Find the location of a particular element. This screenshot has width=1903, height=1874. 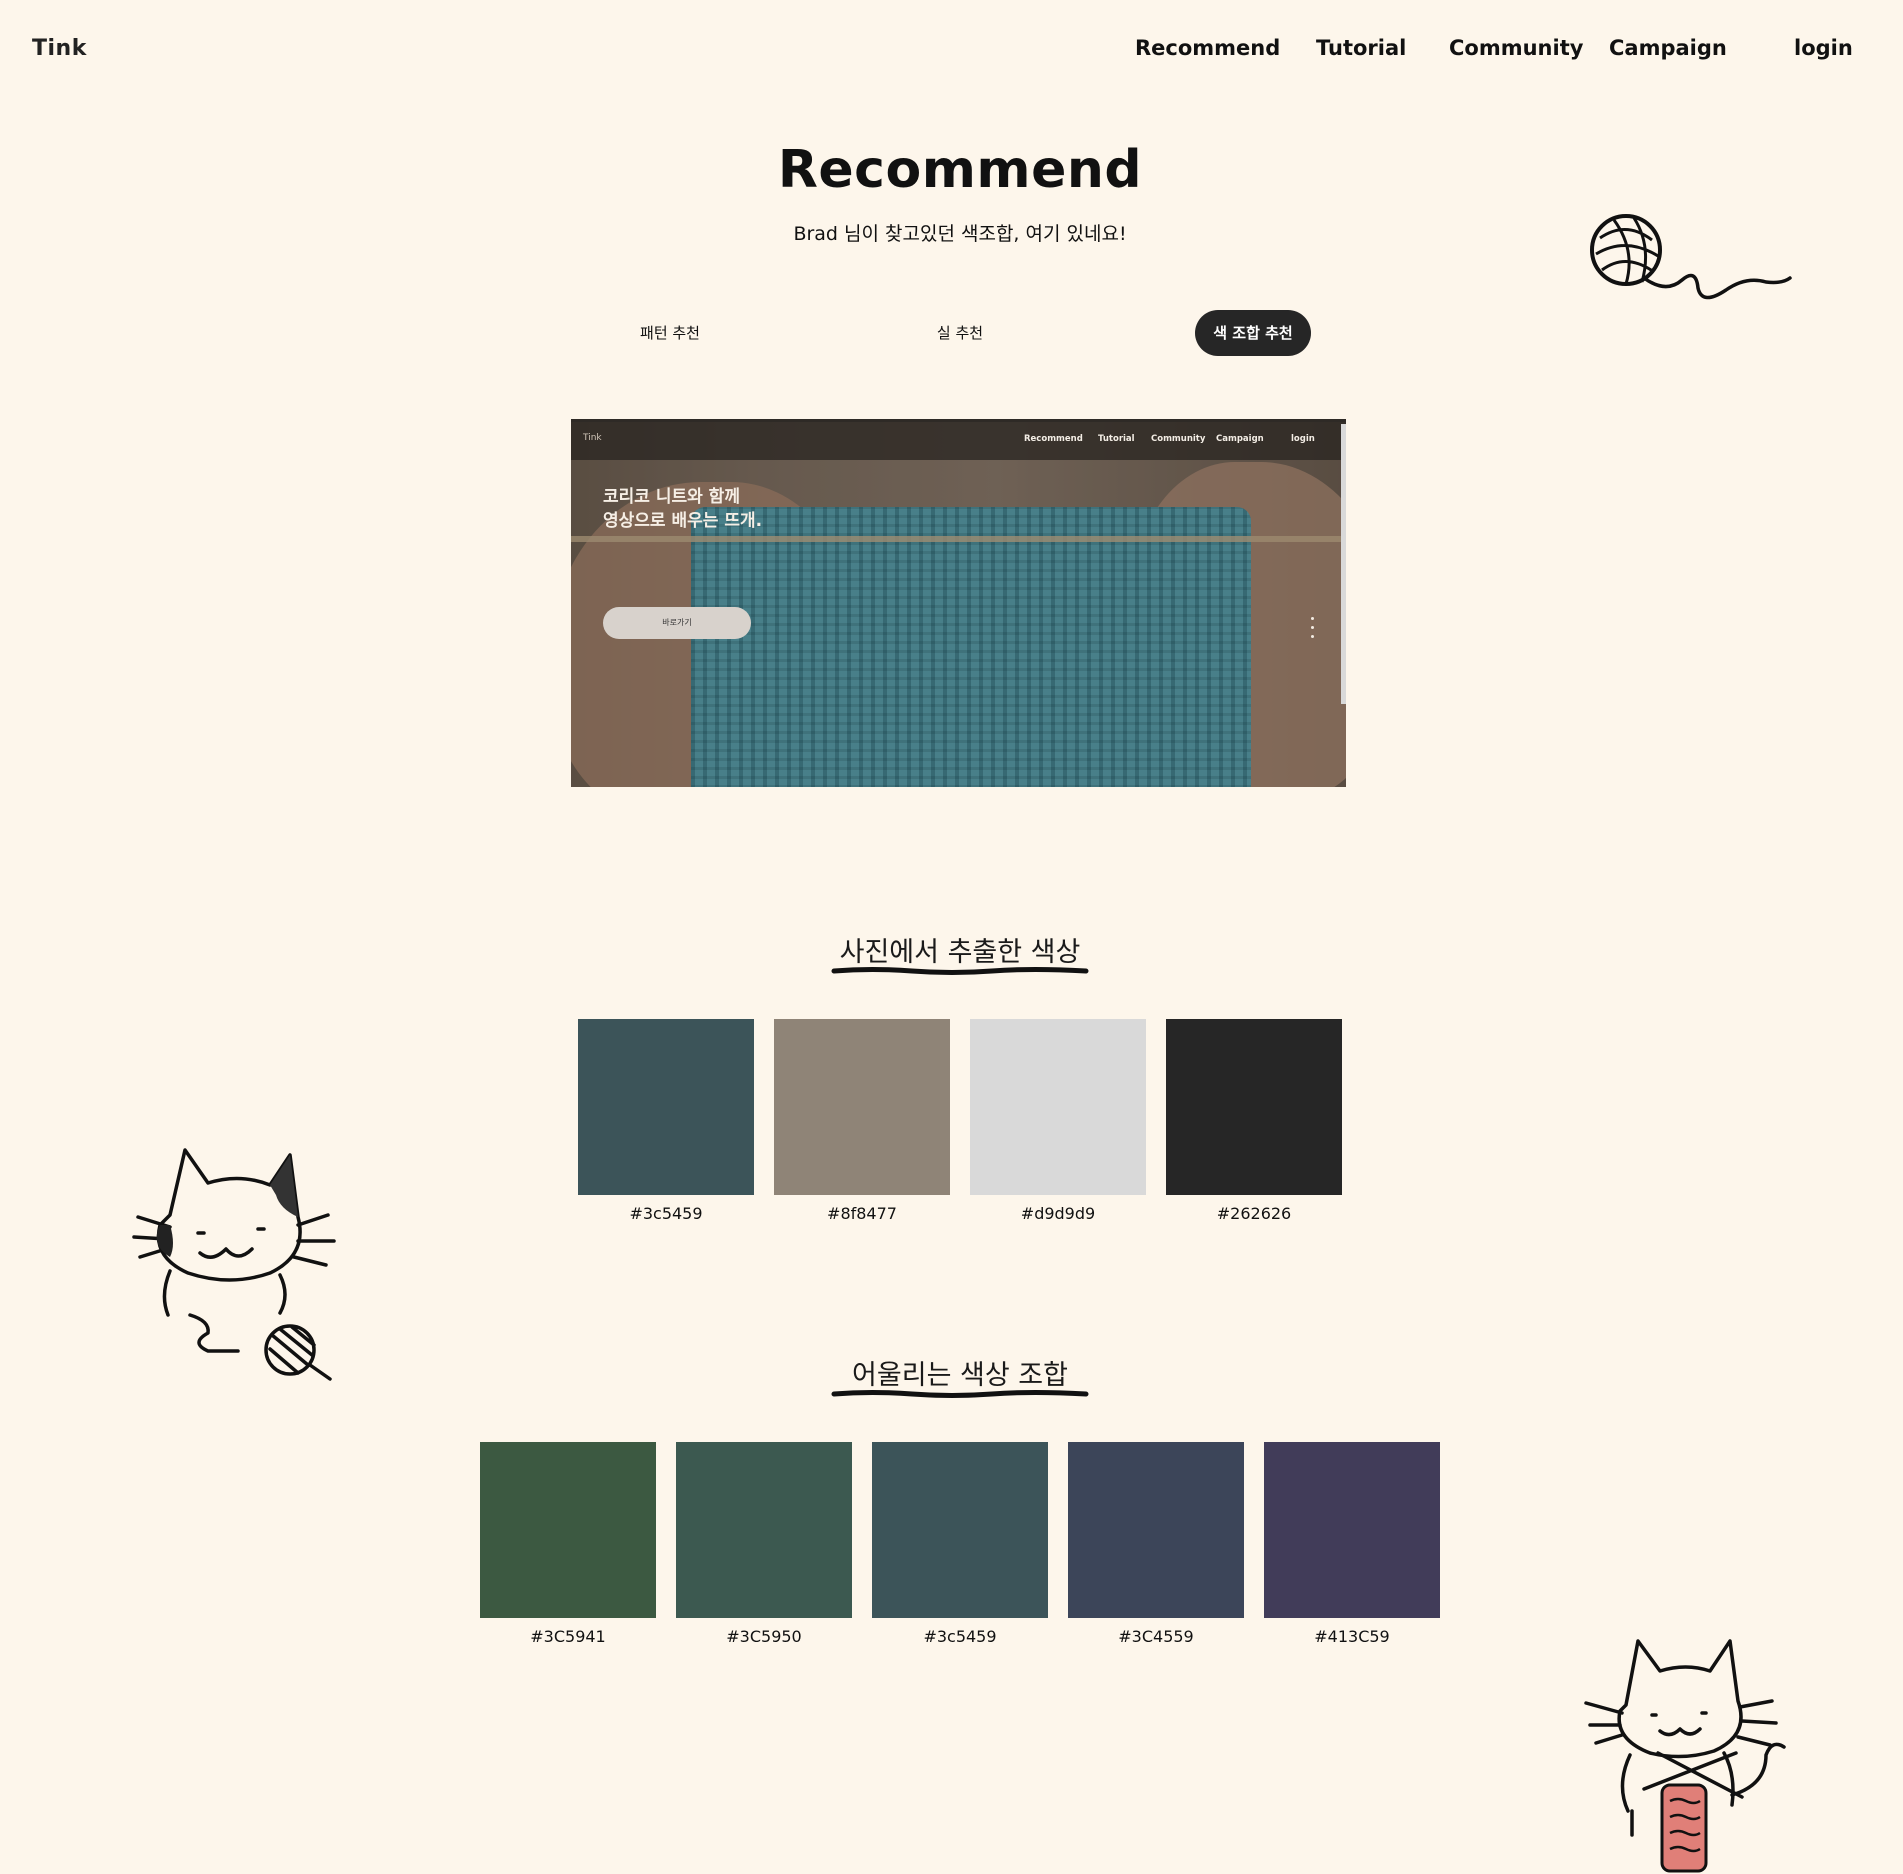

nav-tutorial: Tutorial is located at coordinates (1361, 48).